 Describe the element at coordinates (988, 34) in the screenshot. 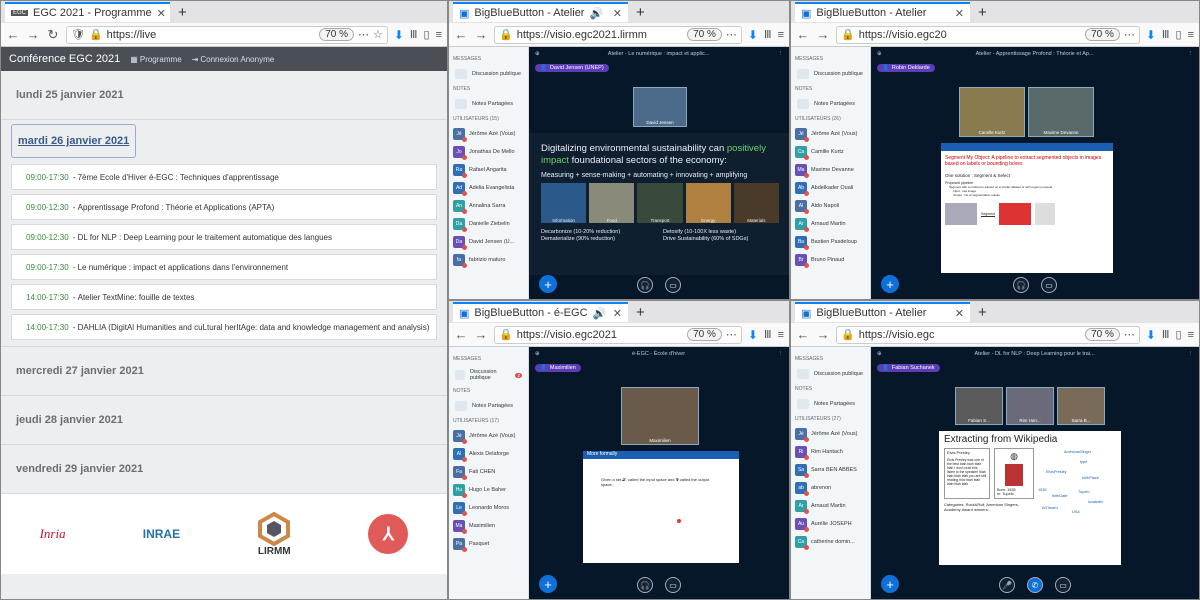

I see `url-bar: 🔒 https://visio.egc20 70 % ⋯` at that location.